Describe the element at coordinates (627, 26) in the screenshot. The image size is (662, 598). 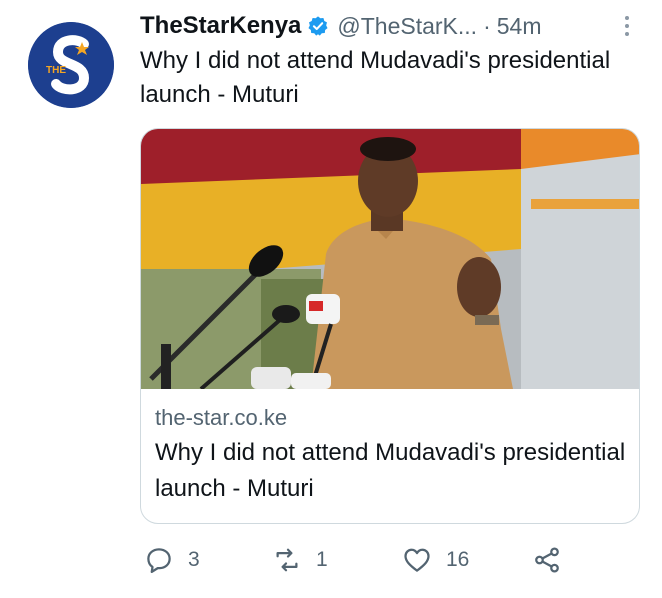
I see `more-dots-icon` at that location.